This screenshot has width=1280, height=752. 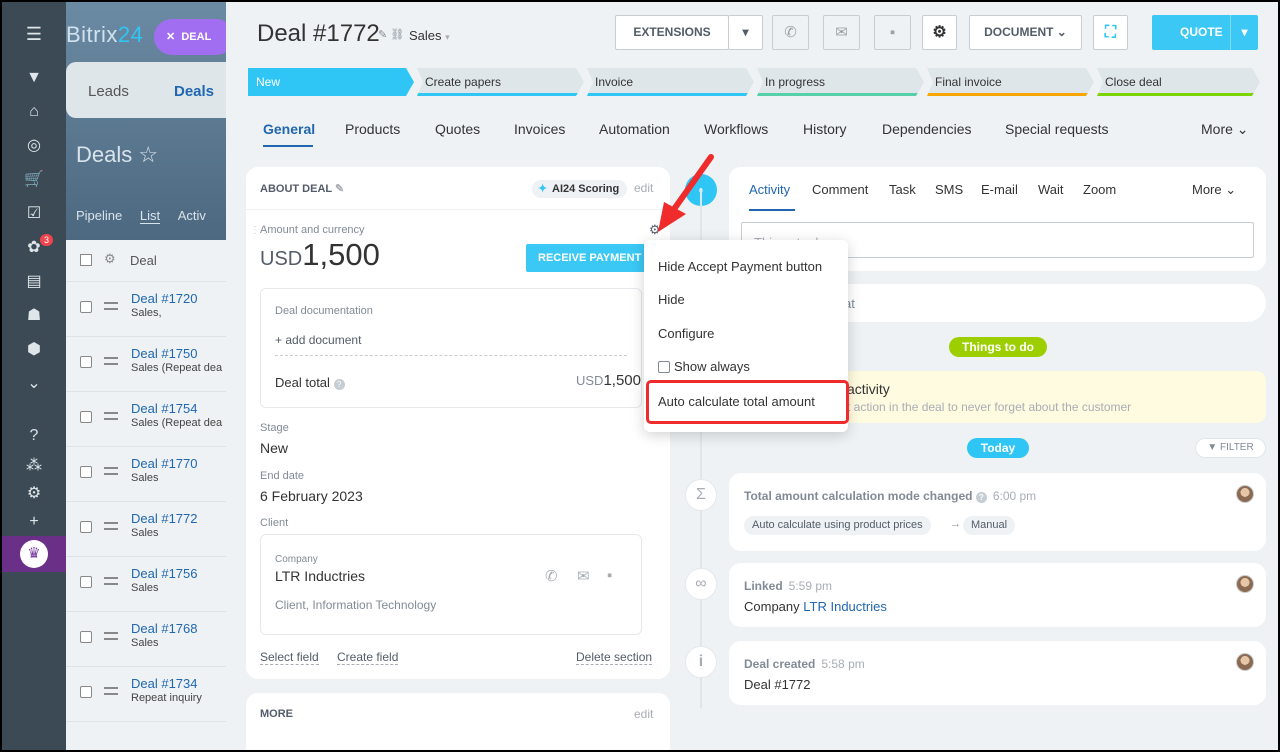 I want to click on table-row: Deal #1720 Sales,, so click(x=156, y=309).